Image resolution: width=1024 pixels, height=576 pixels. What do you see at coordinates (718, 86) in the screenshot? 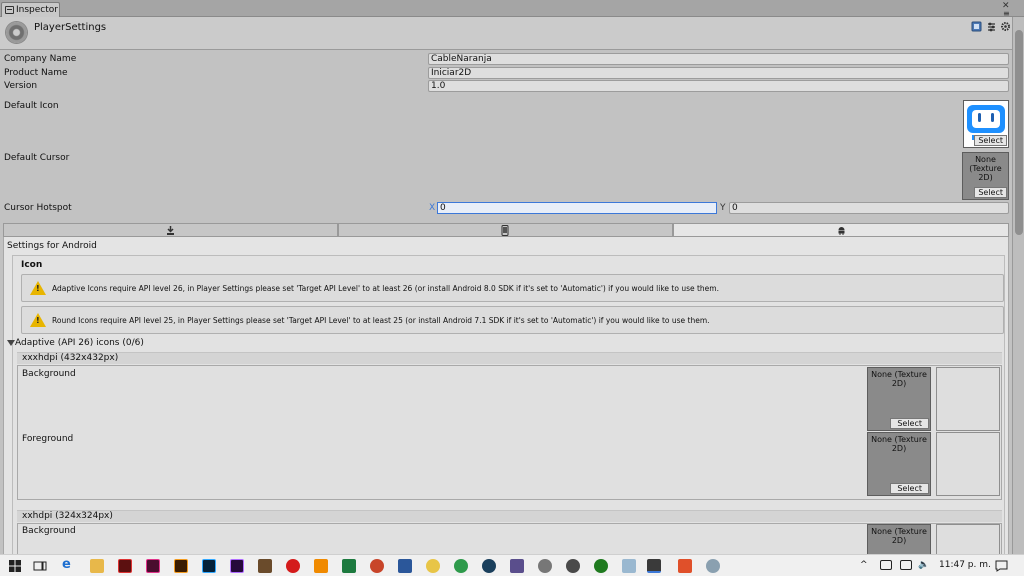
I see `version-field: 1.0` at bounding box center [718, 86].